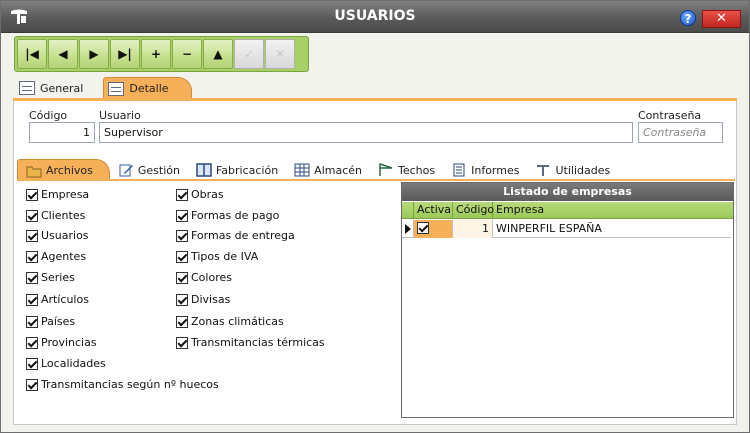  I want to click on check-localidades: Localidades, so click(66, 363).